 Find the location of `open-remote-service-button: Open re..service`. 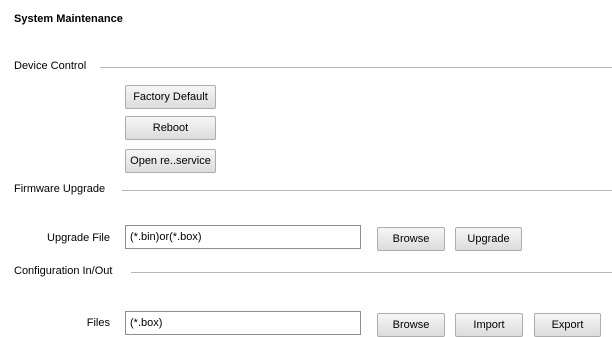

open-remote-service-button: Open re..service is located at coordinates (170, 161).